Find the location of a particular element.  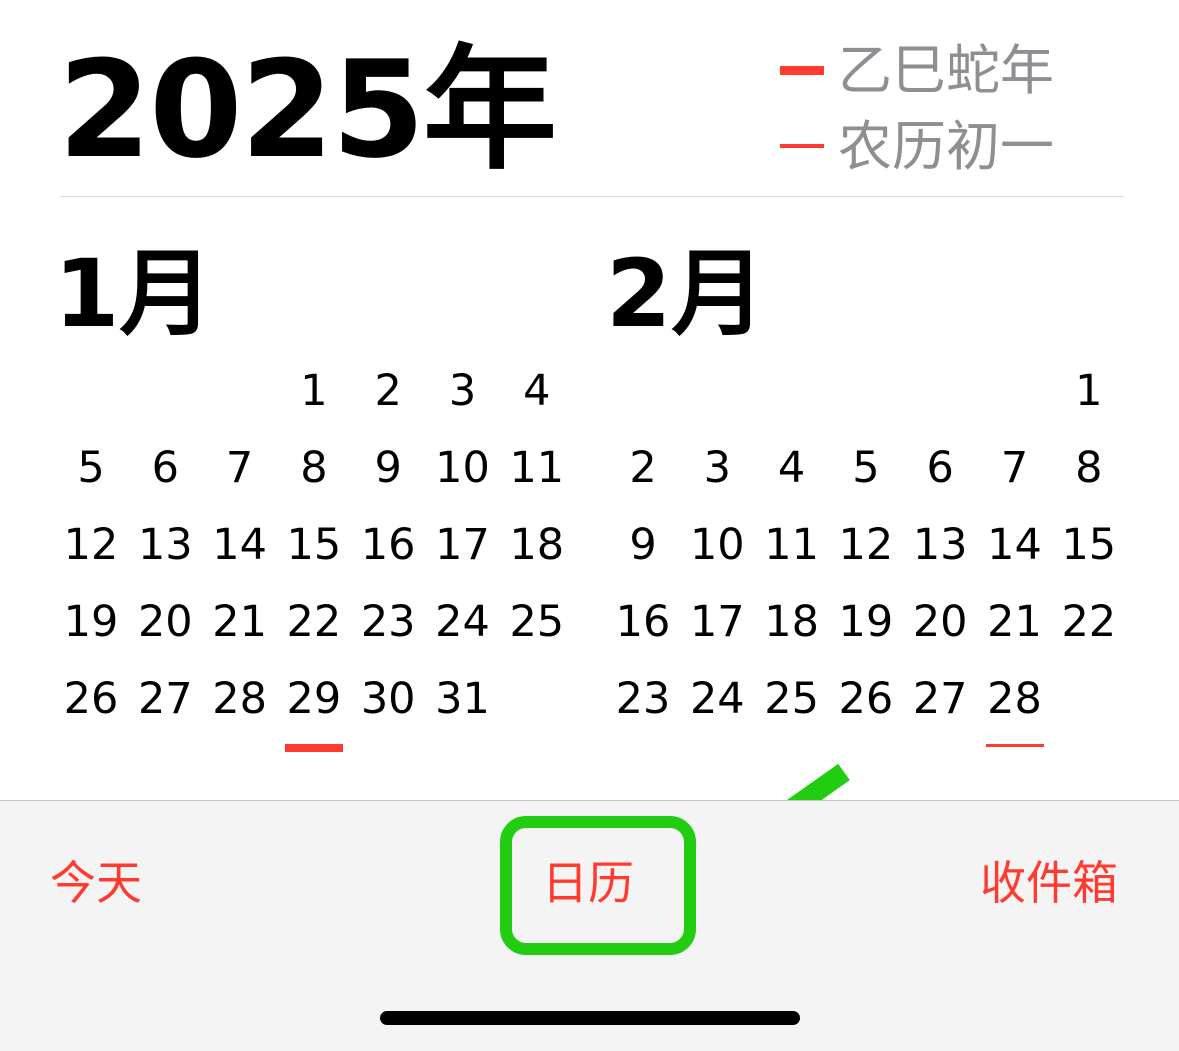

highlight-annotation-box is located at coordinates (598, 885).